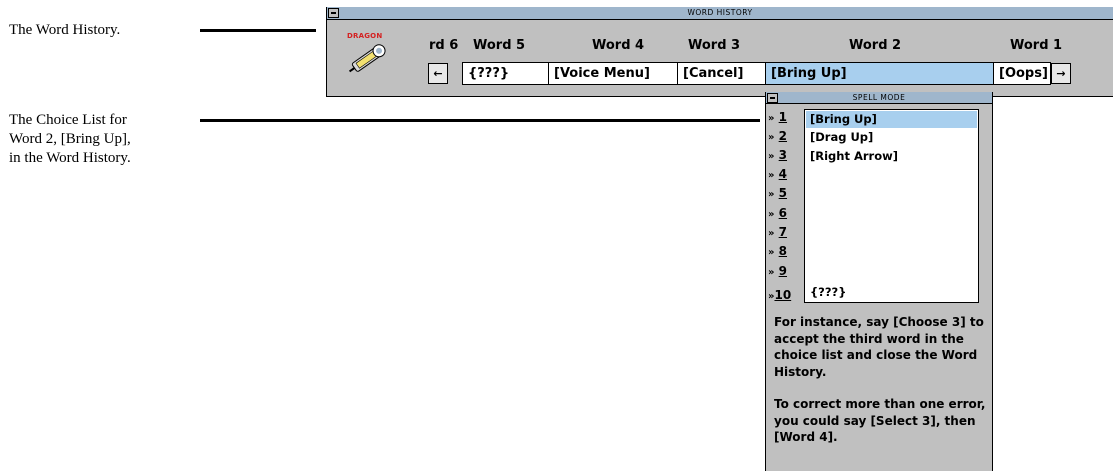 The image size is (1113, 471). I want to click on word-history-titlebar: WORD HISTORY, so click(720, 13).